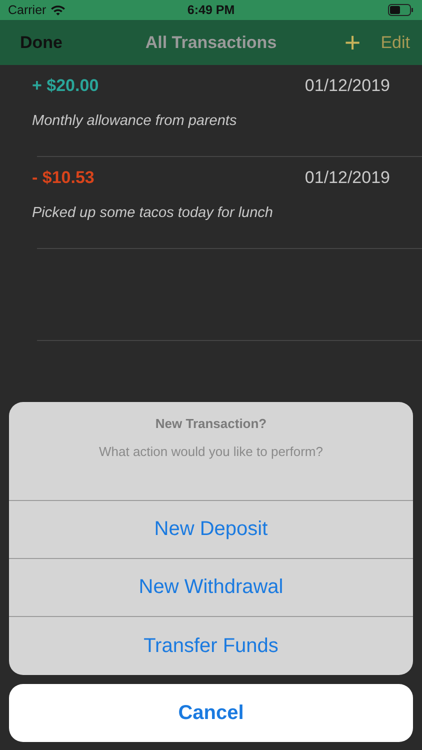 This screenshot has height=750, width=422. What do you see at coordinates (211, 451) in the screenshot?
I see `sheet-message: What action would you like to perform?` at bounding box center [211, 451].